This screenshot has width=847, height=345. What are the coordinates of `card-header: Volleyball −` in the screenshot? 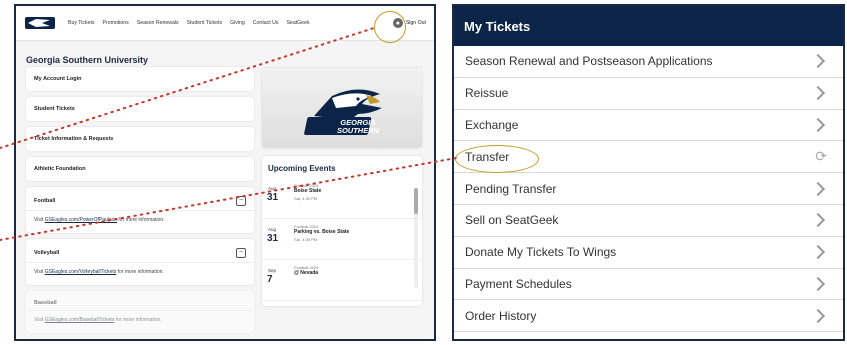 It's located at (140, 250).